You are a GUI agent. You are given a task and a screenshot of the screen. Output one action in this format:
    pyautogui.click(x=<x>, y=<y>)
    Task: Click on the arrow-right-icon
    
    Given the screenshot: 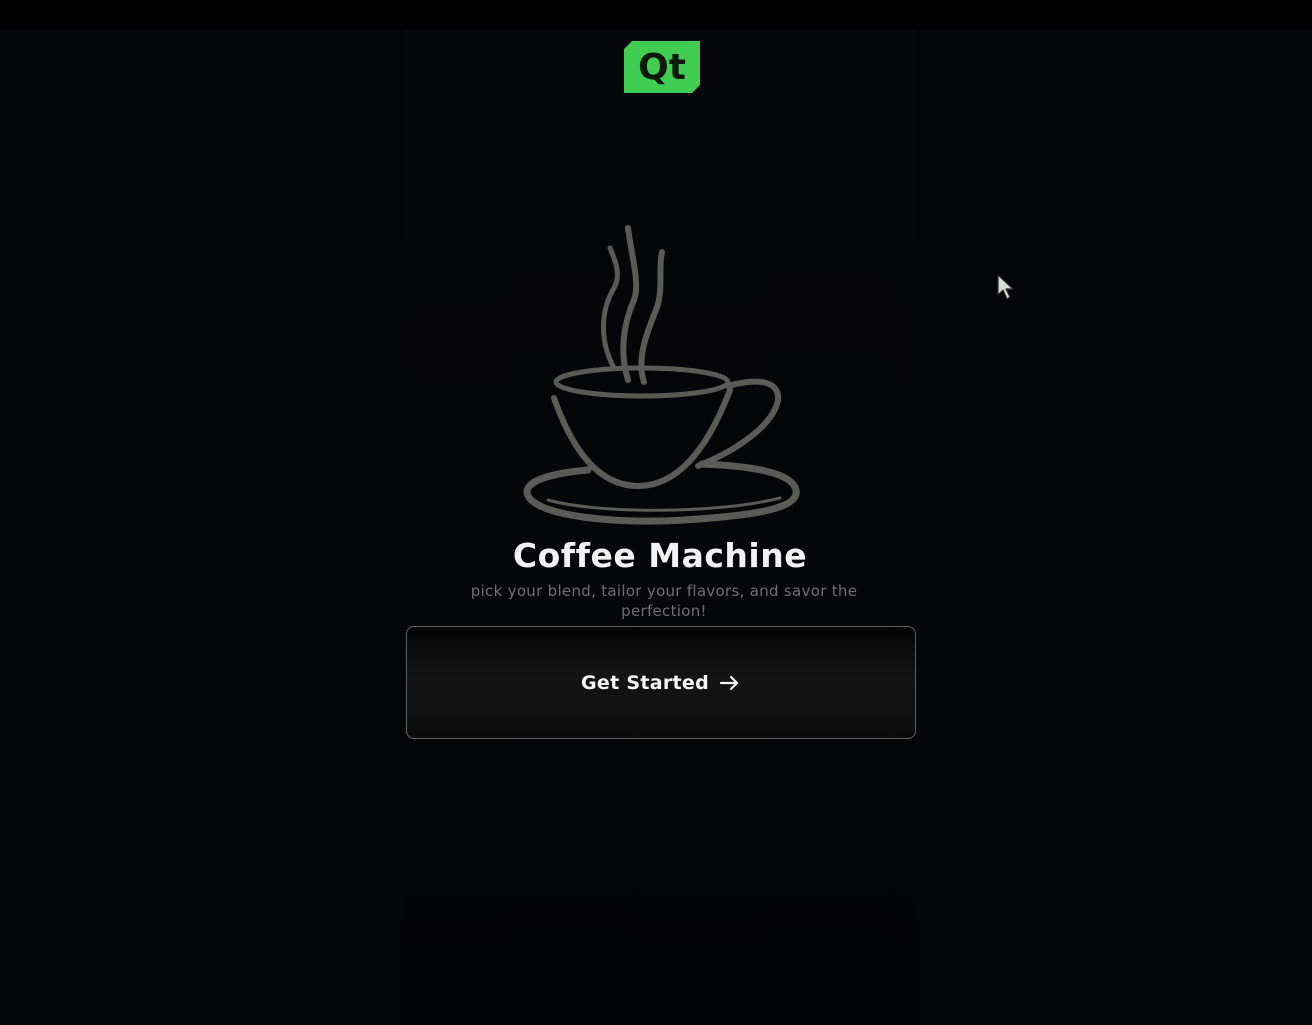 What is the action you would take?
    pyautogui.click(x=729, y=682)
    